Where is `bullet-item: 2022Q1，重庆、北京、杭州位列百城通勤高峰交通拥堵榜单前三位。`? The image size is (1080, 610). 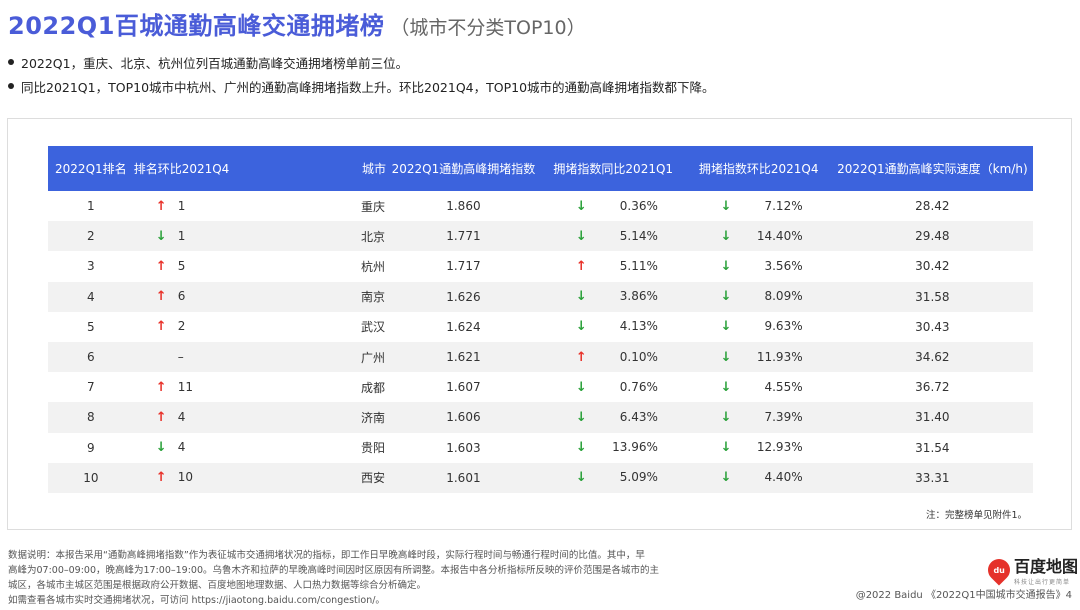 bullet-item: 2022Q1，重庆、北京、杭州位列百城通勤高峰交通拥堵榜单前三位。 is located at coordinates (538, 62).